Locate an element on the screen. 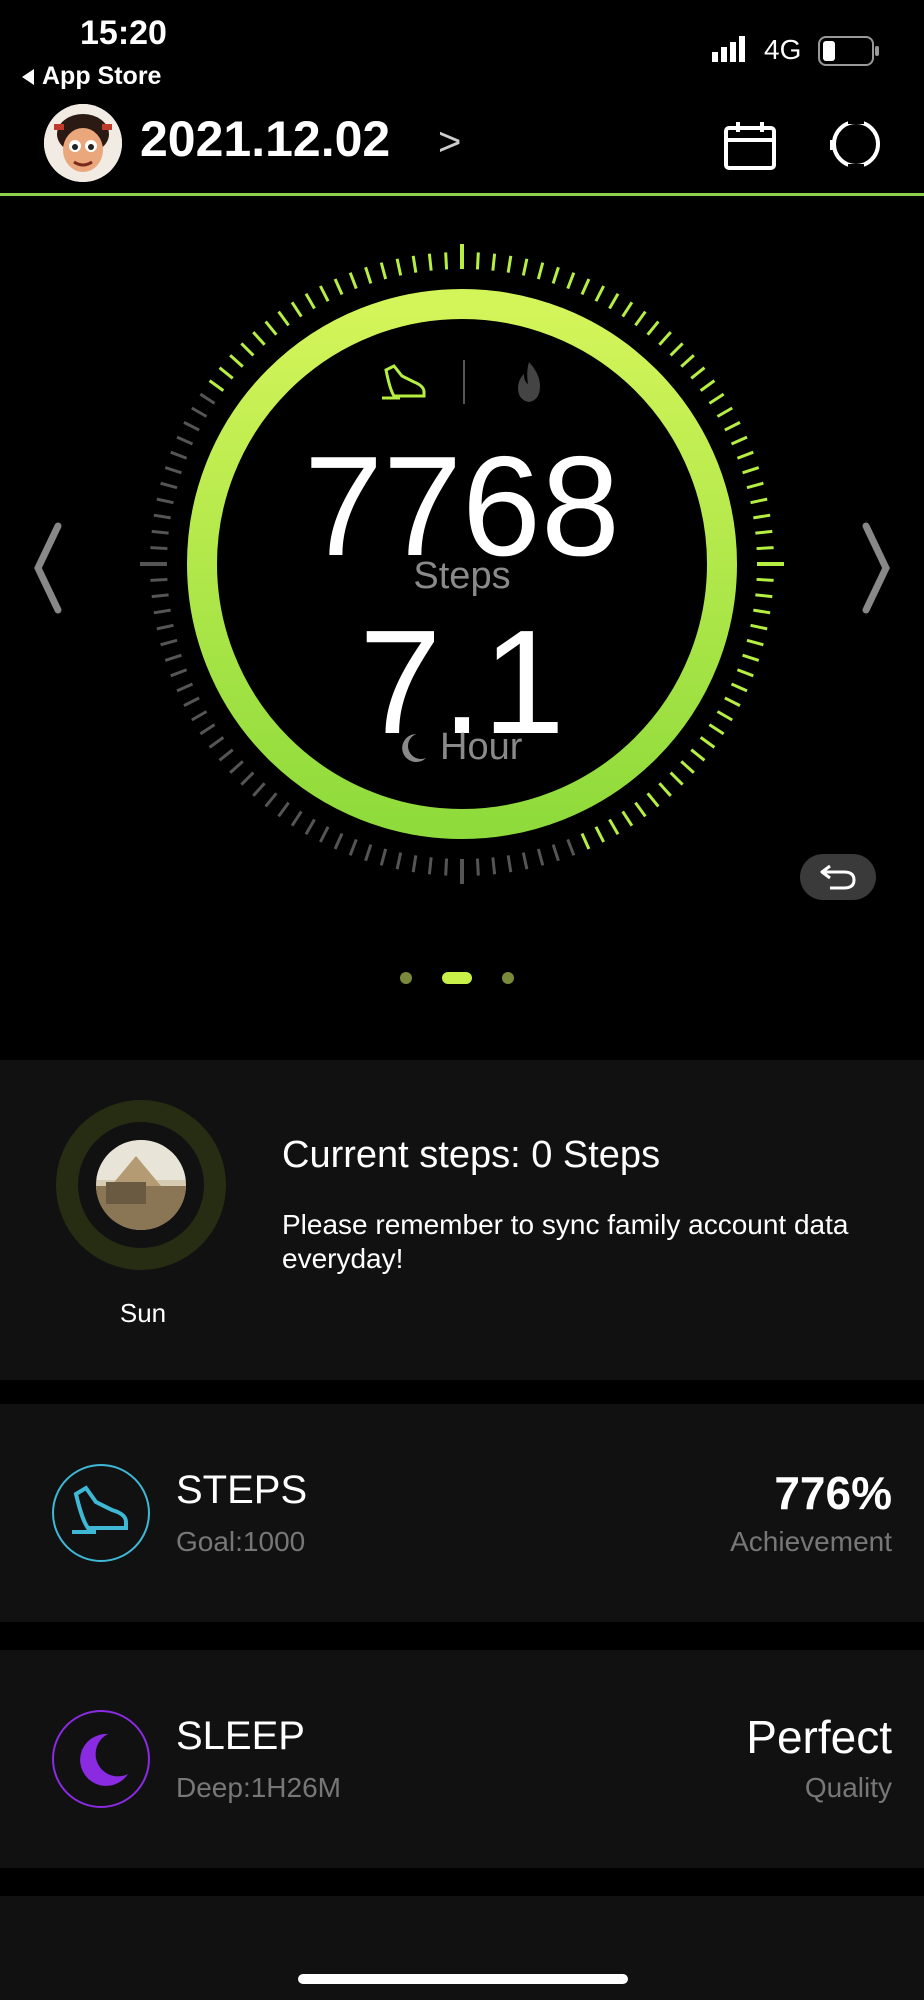 The width and height of the screenshot is (924, 2000). return-arrow-icon is located at coordinates (838, 877).